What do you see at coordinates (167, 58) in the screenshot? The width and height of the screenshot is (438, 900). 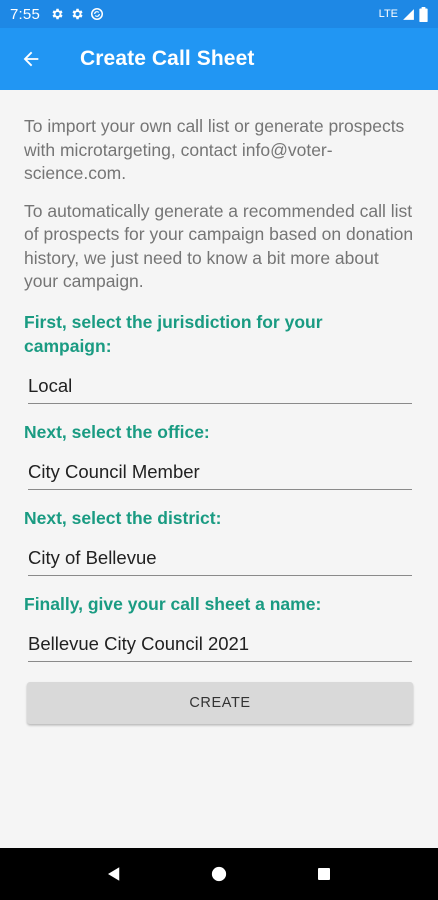 I see `page-title: Create Call Sheet` at bounding box center [167, 58].